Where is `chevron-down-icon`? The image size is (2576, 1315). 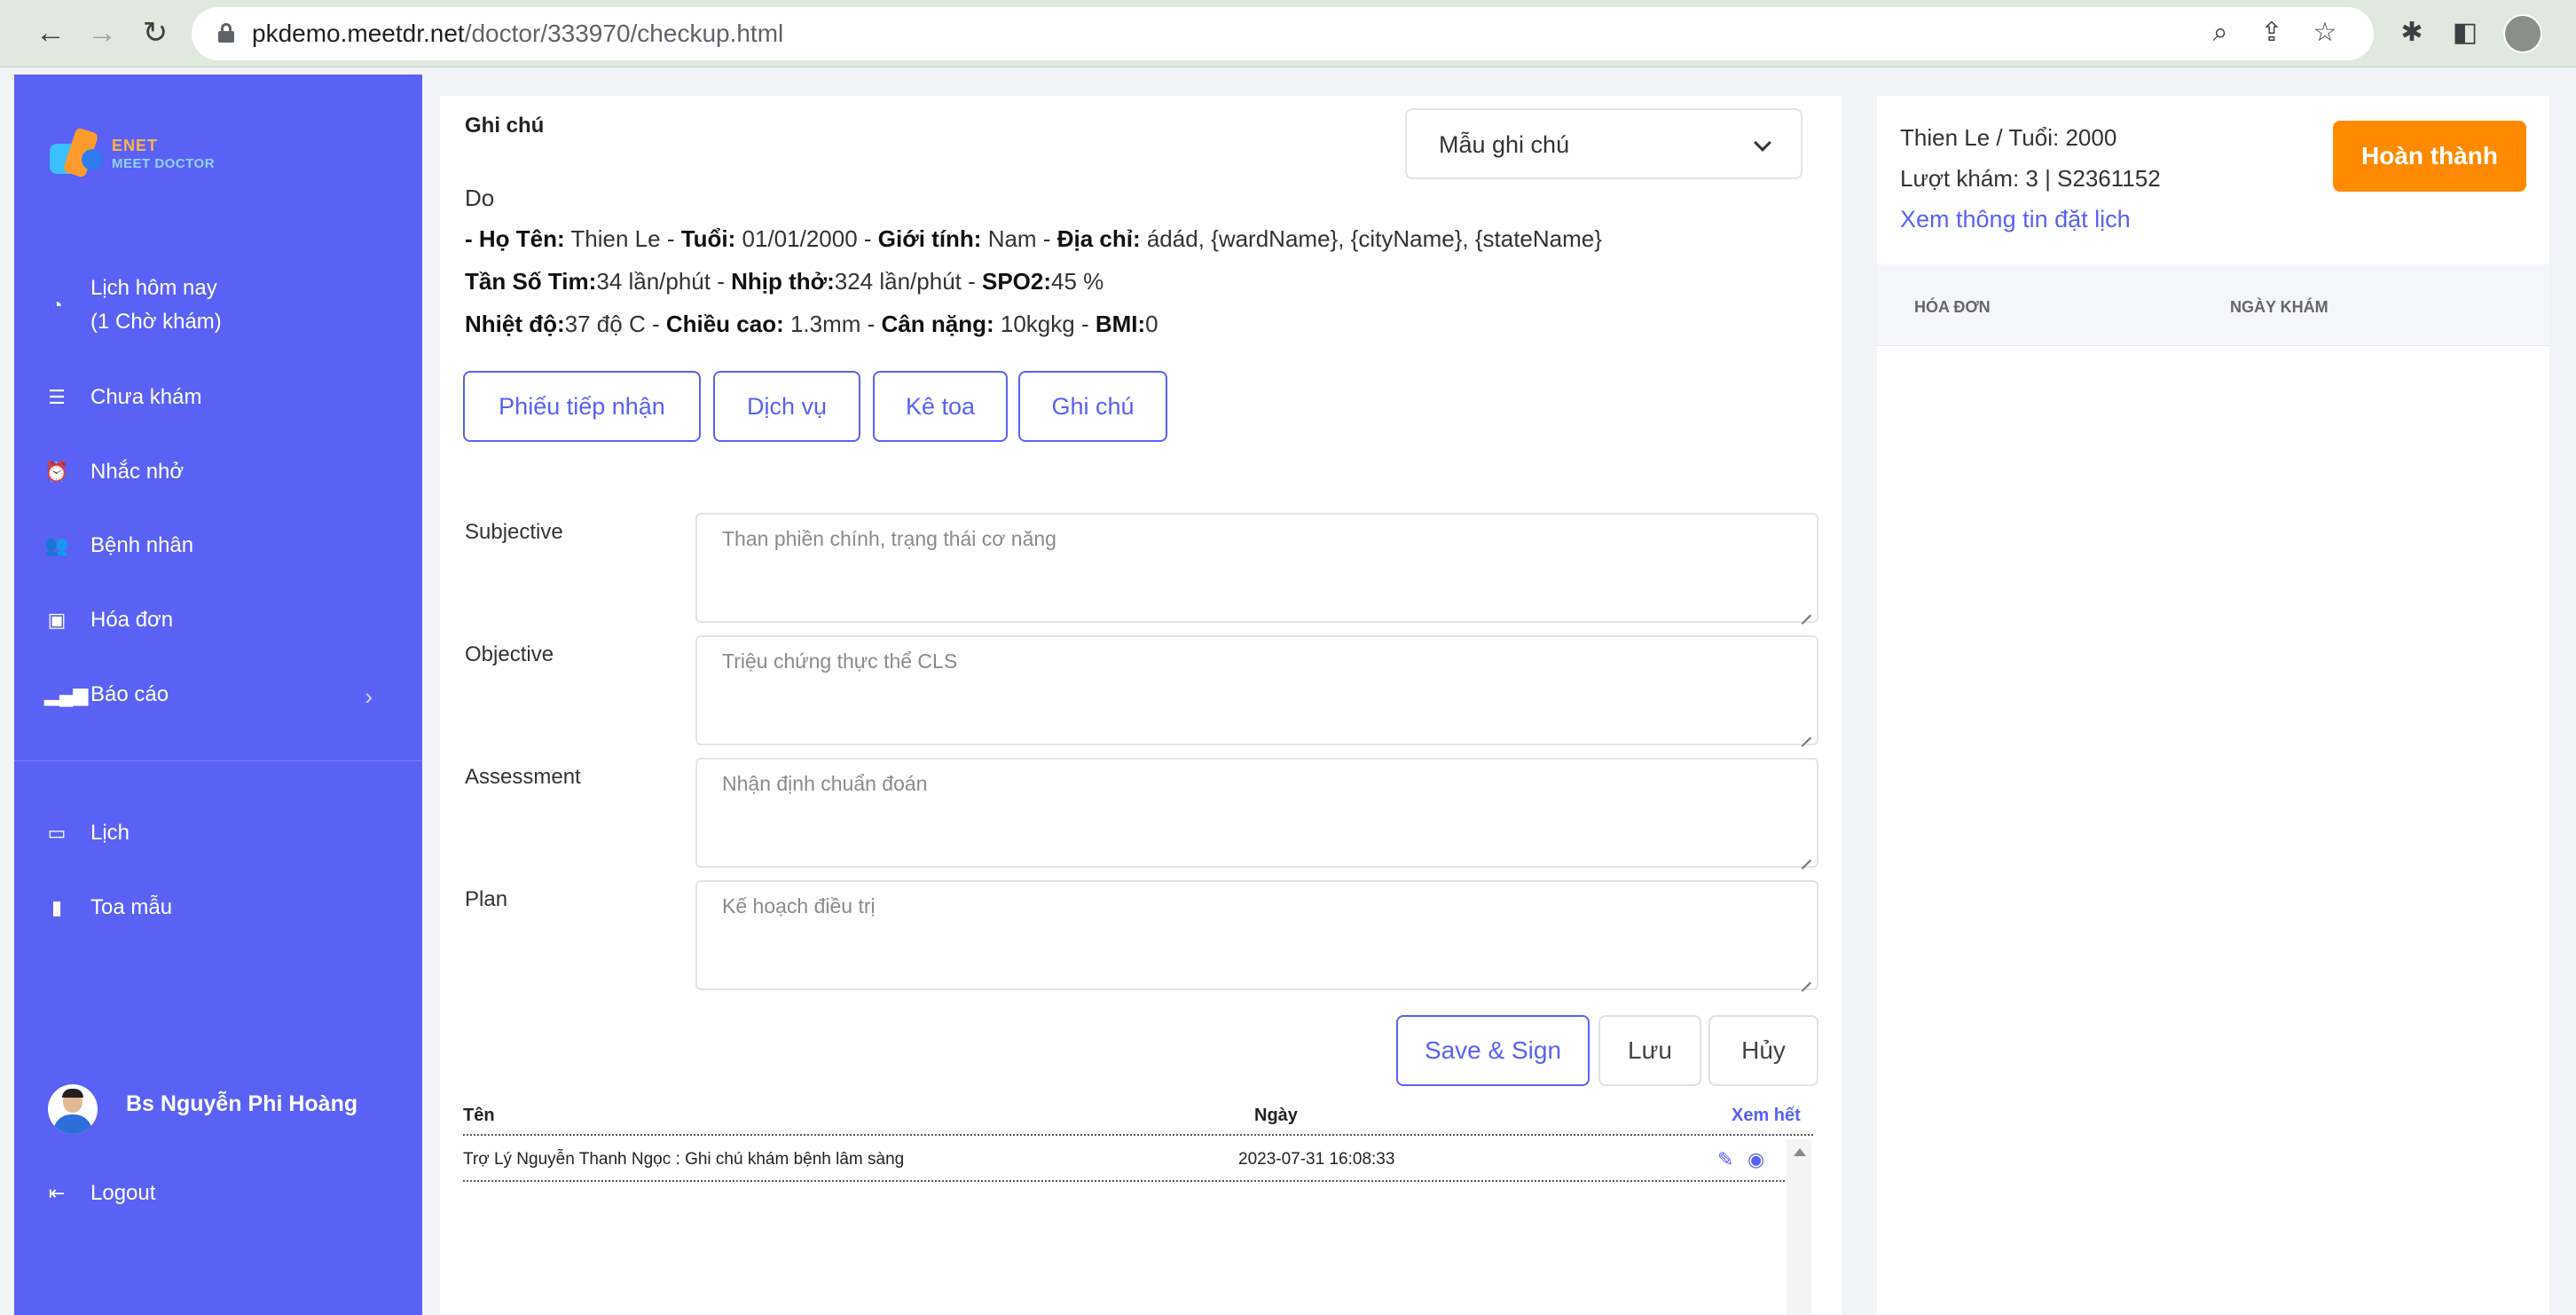
chevron-down-icon is located at coordinates (1762, 143).